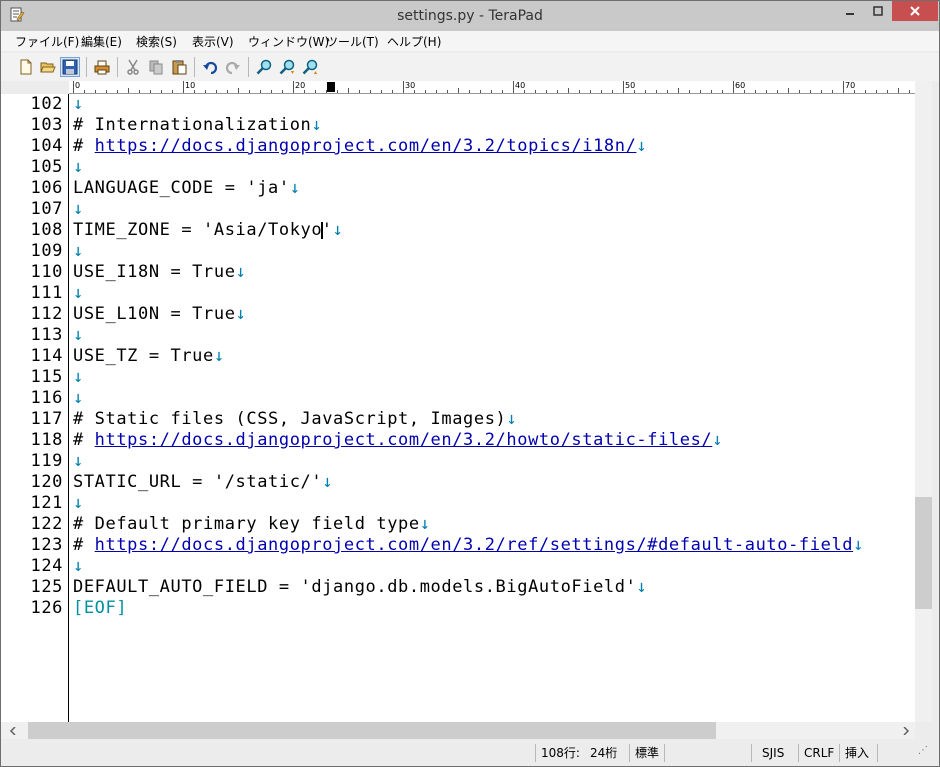 The image size is (940, 767). Describe the element at coordinates (210, 67) in the screenshot. I see `undo-button` at that location.